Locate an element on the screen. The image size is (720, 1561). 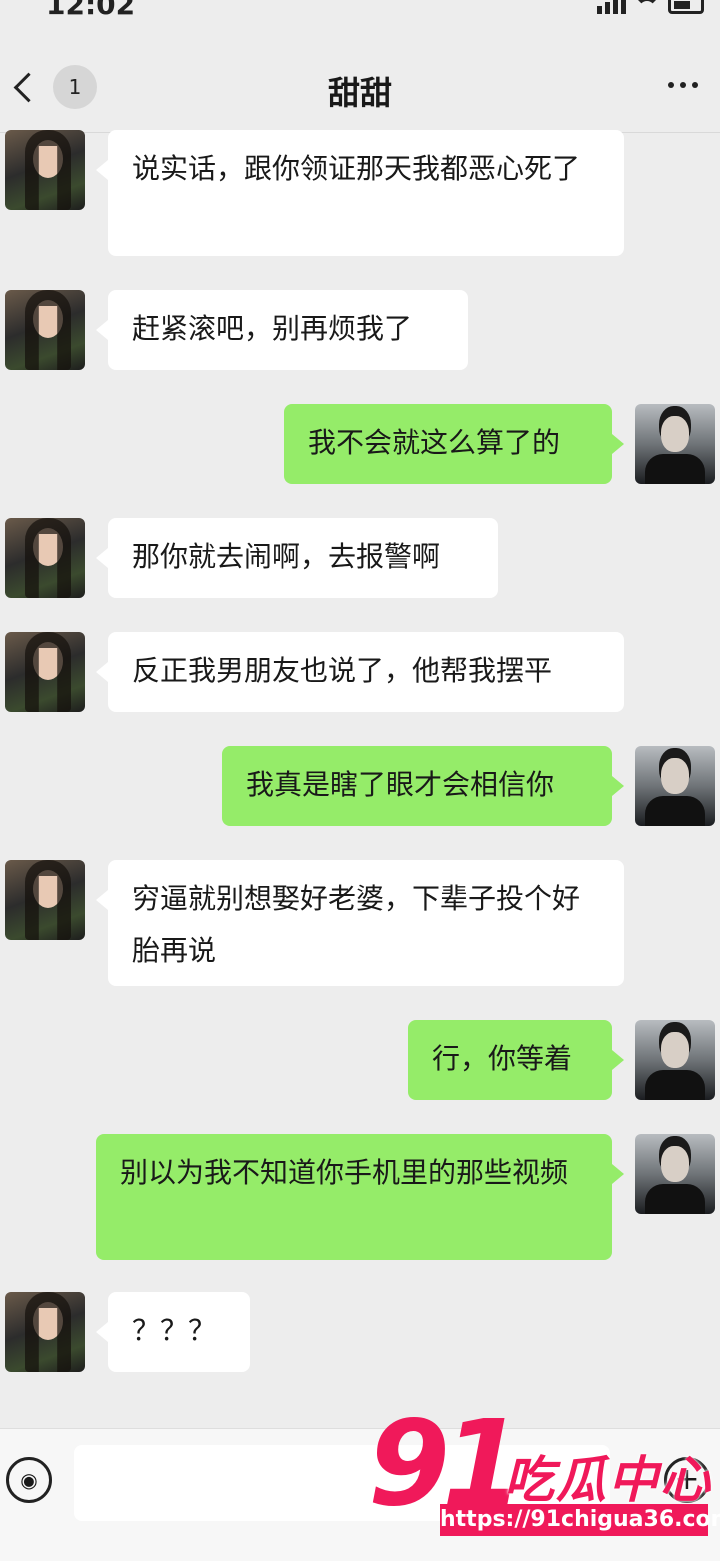
chat-title: 甜甜 is located at coordinates (359, 93).